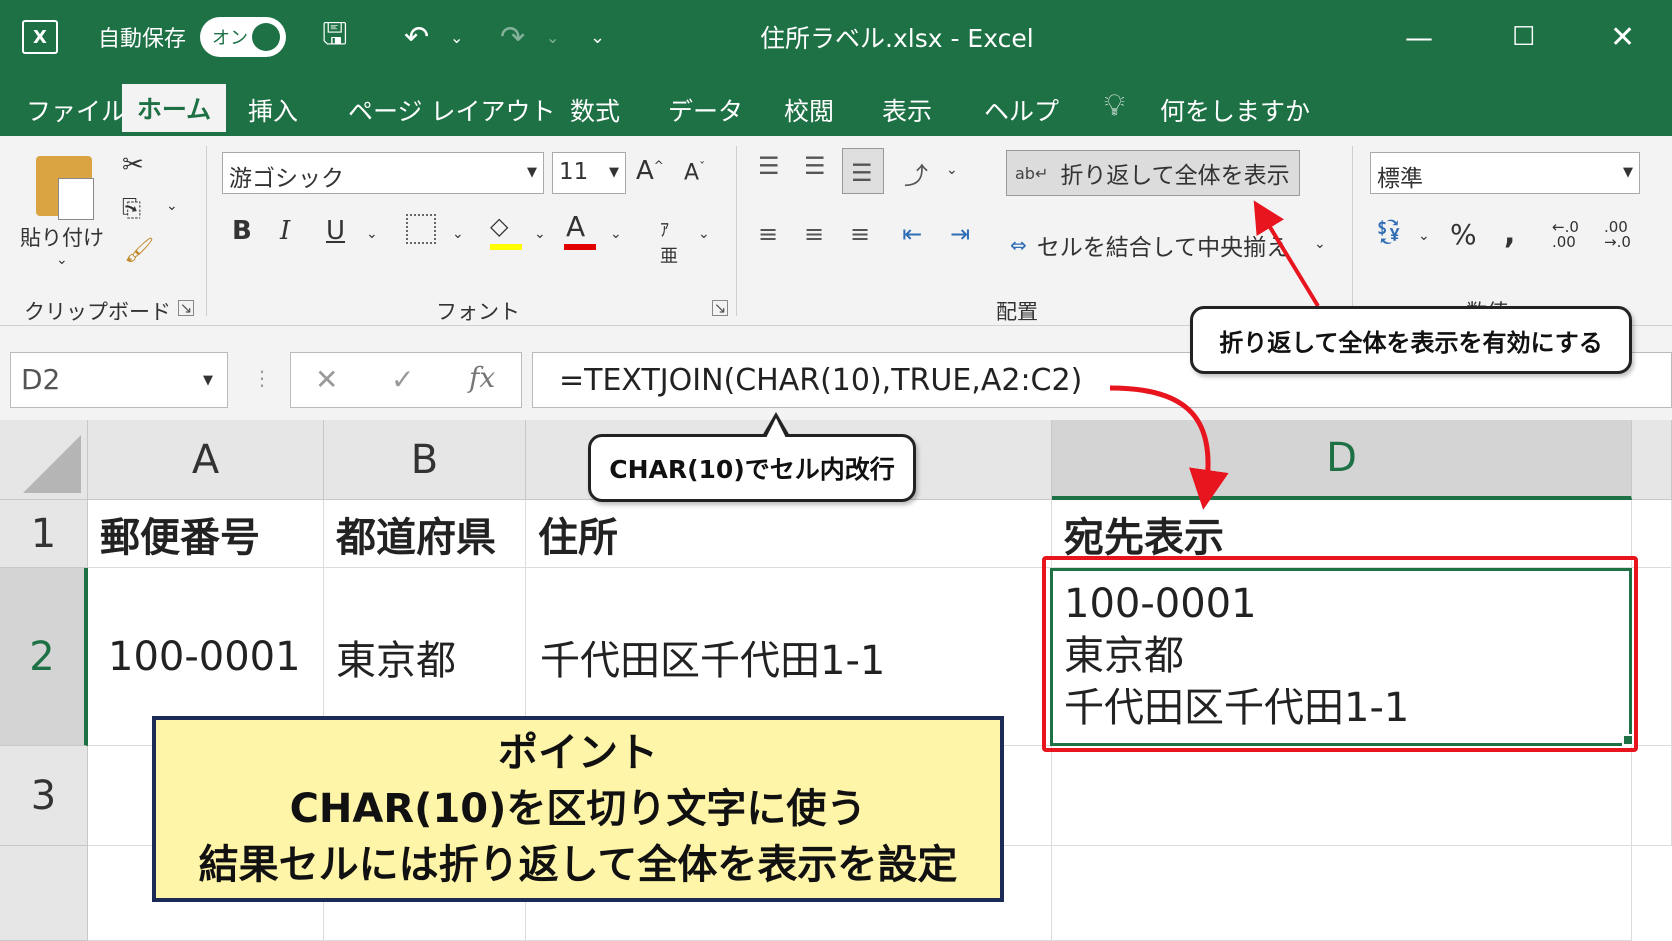 The width and height of the screenshot is (1672, 941). Describe the element at coordinates (416, 37) in the screenshot. I see `undo-icon: ↶` at that location.